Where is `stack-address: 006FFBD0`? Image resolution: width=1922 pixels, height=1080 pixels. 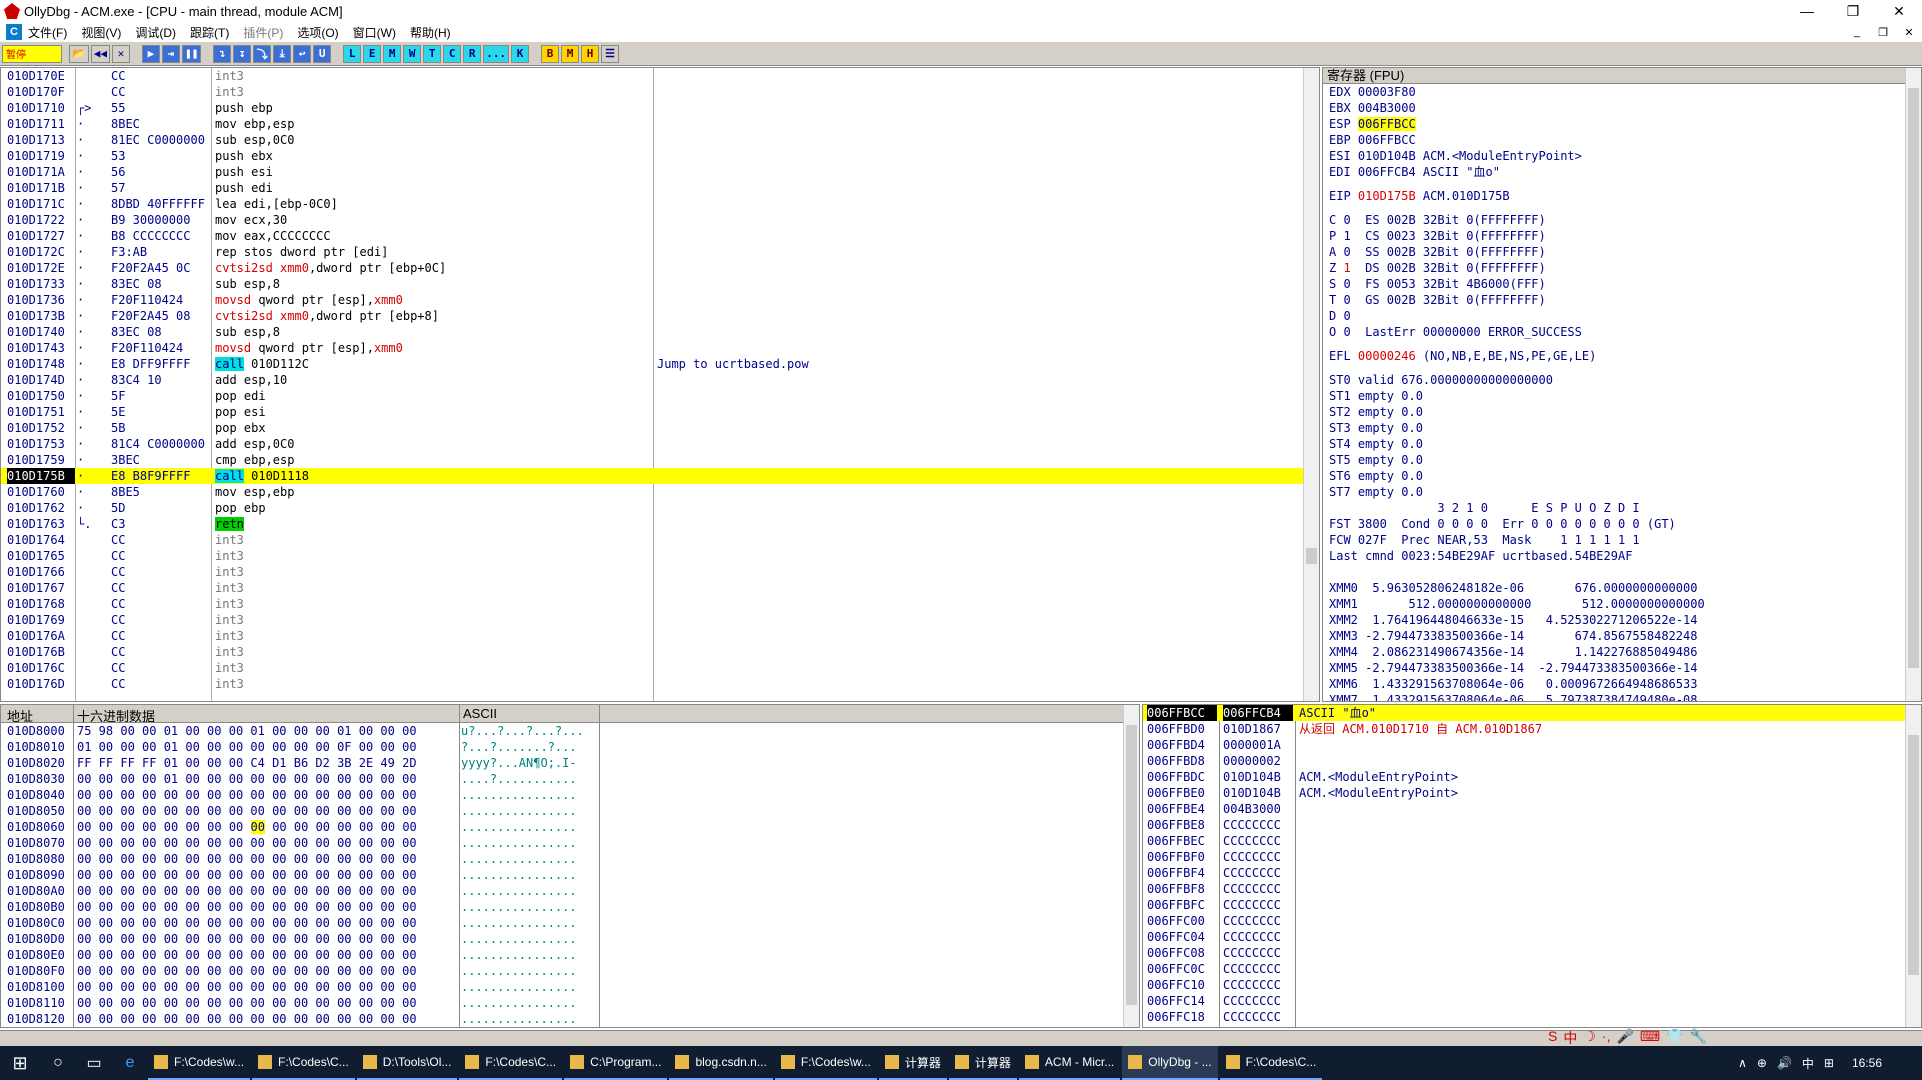
stack-address: 006FFBD0 is located at coordinates (1182, 729).